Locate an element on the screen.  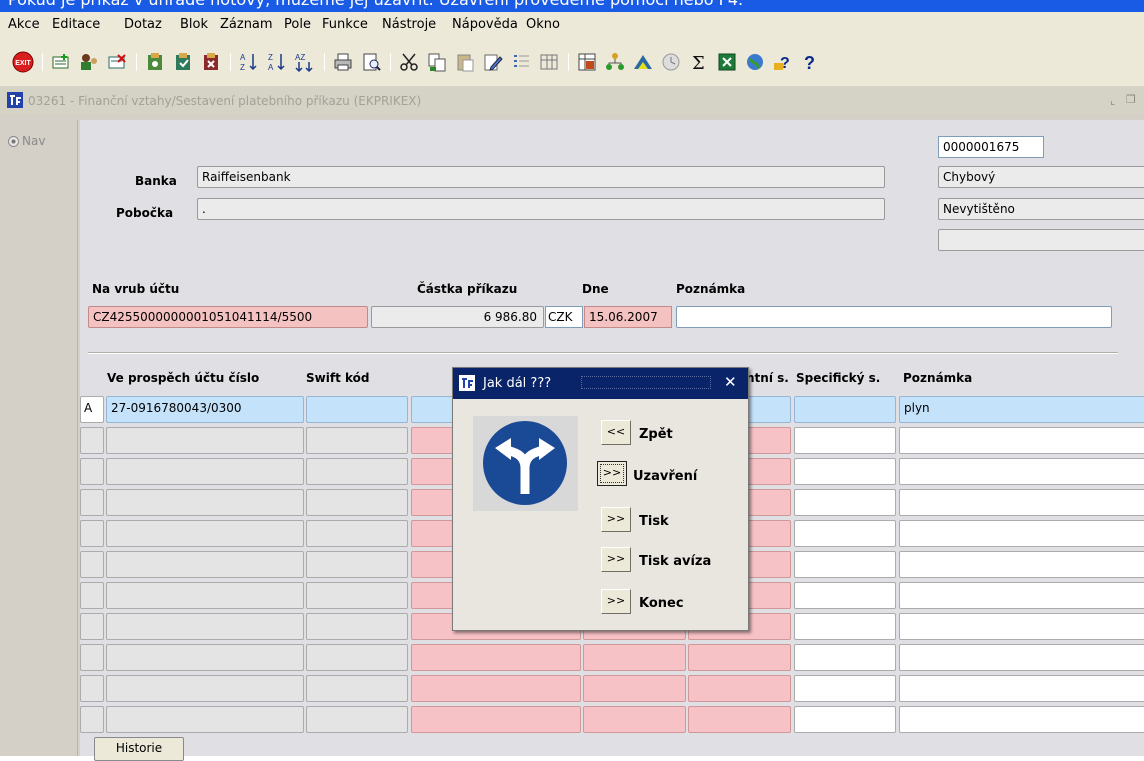
menu-pole: Pole is located at coordinates (297, 24).